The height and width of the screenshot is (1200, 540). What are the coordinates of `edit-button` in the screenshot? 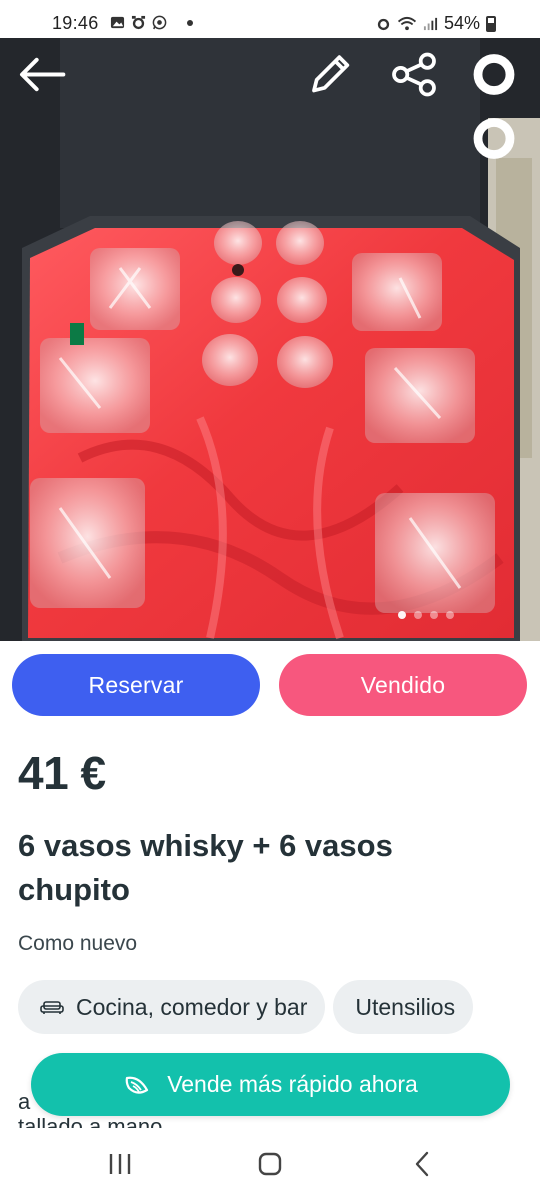 It's located at (330, 74).